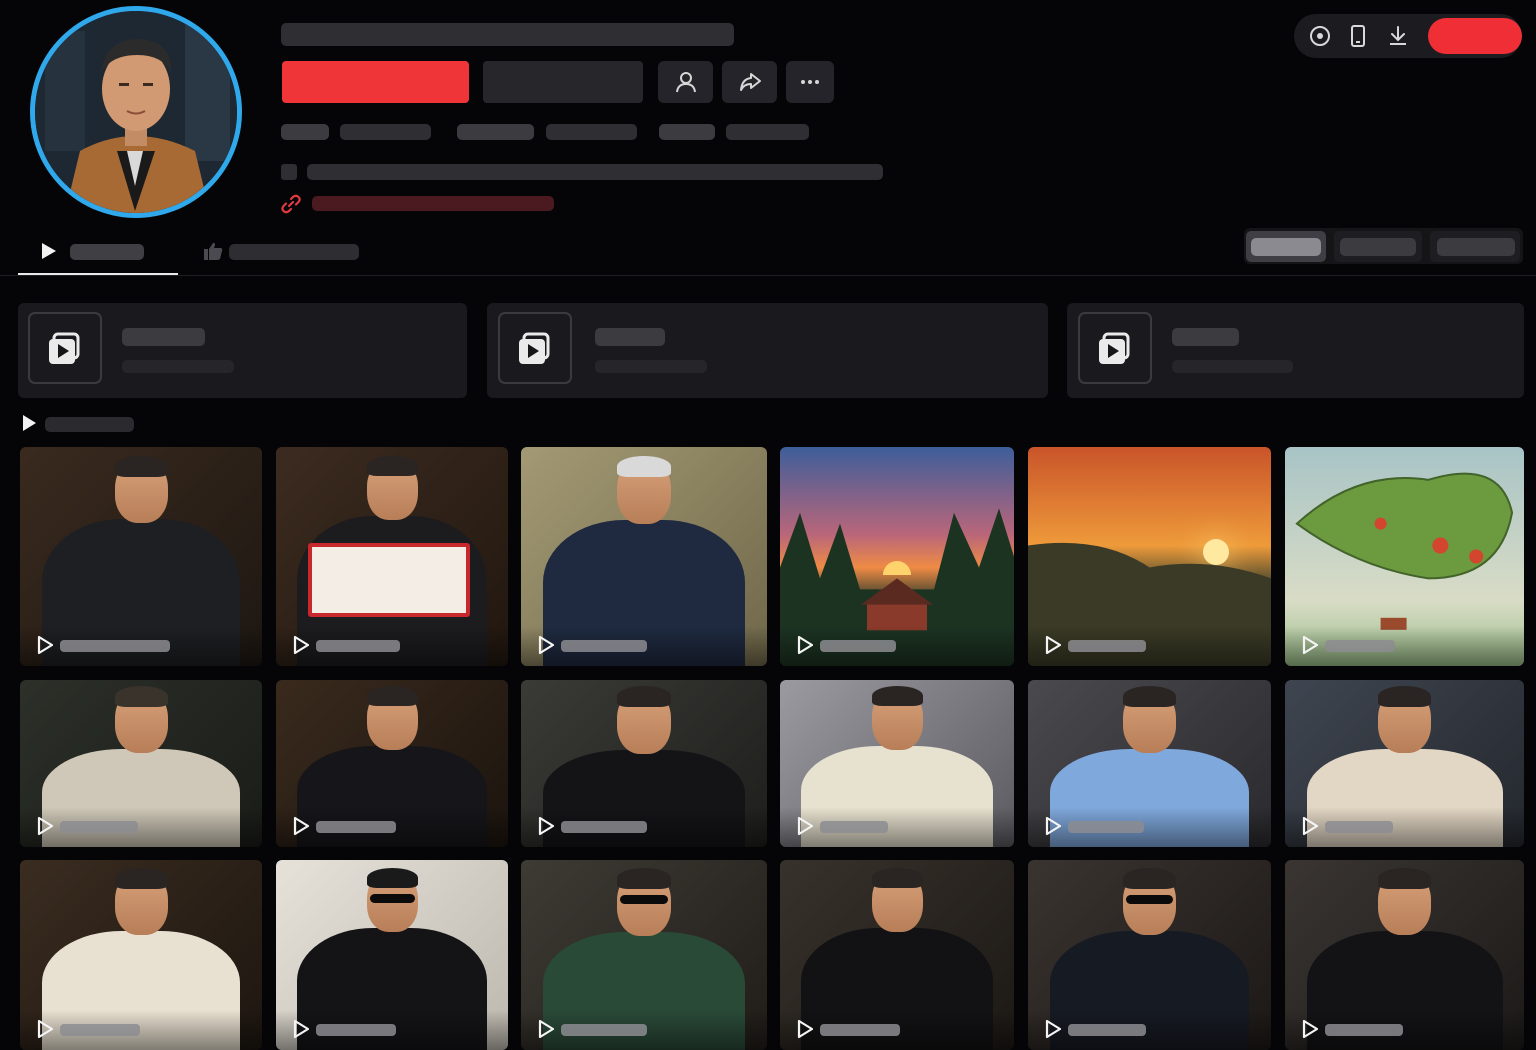  I want to click on blank-sign, so click(389, 580).